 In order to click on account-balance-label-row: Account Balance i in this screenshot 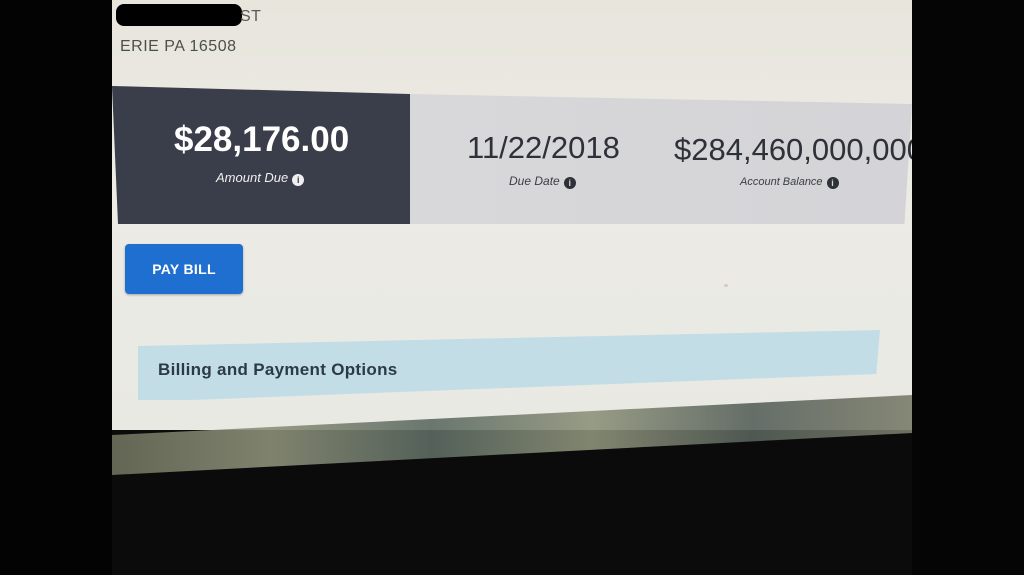, I will do `click(789, 182)`.